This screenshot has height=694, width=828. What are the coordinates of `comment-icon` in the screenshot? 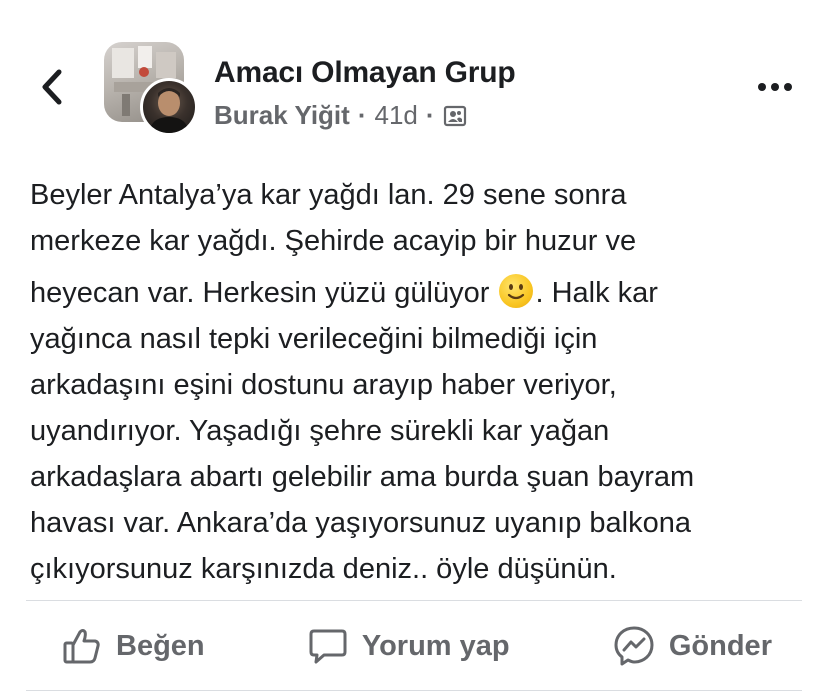 It's located at (328, 646).